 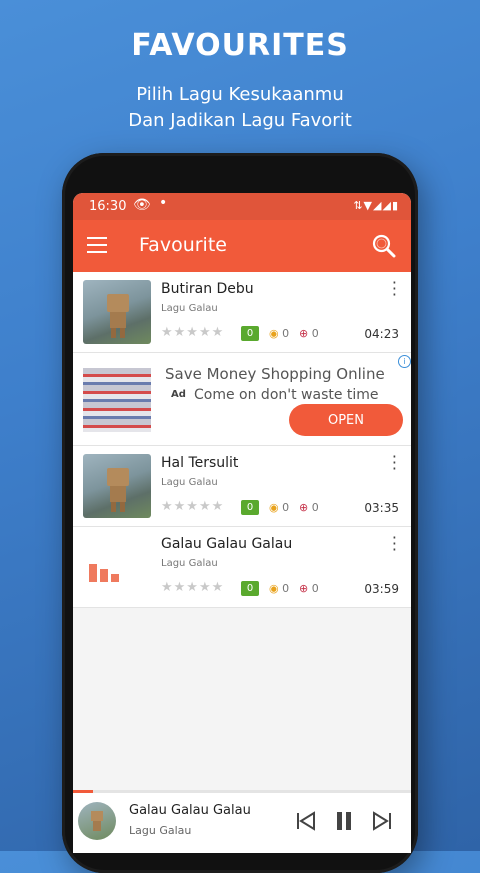 What do you see at coordinates (381, 589) in the screenshot?
I see `song-duration: 03:59` at bounding box center [381, 589].